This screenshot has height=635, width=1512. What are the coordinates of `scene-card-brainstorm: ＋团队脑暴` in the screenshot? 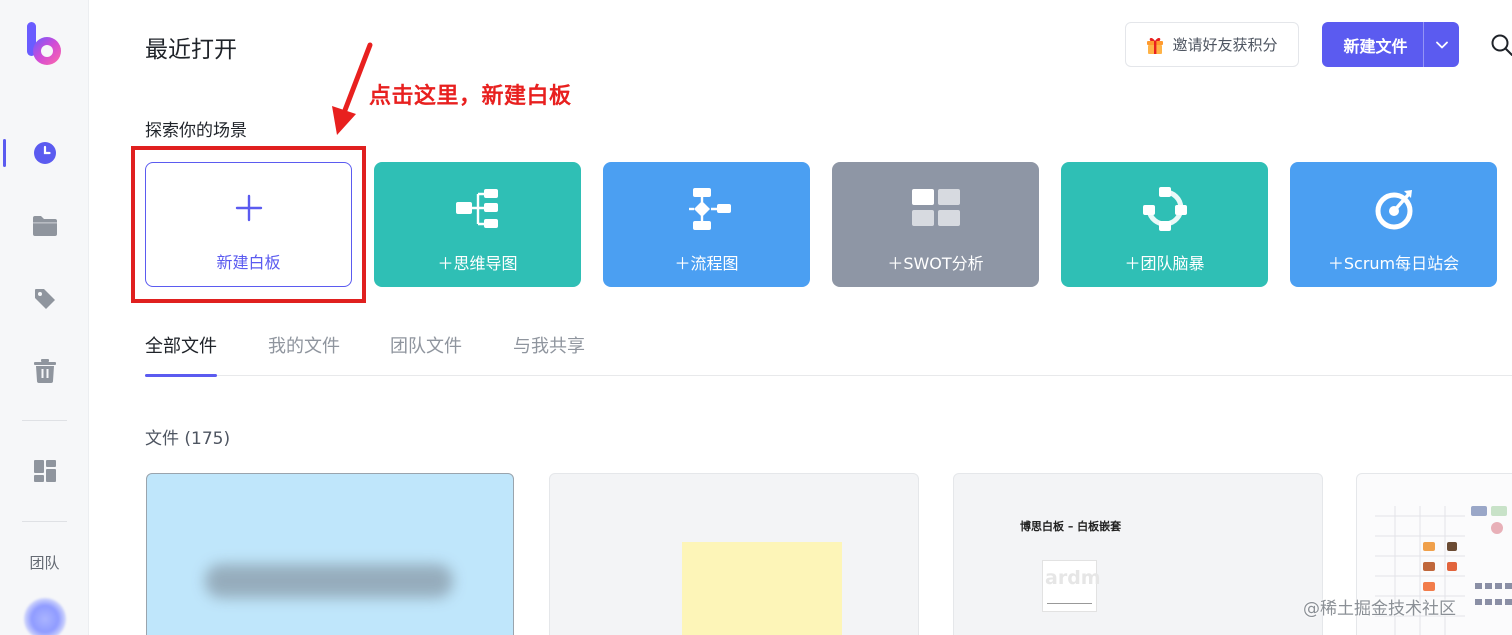 It's located at (1164, 224).